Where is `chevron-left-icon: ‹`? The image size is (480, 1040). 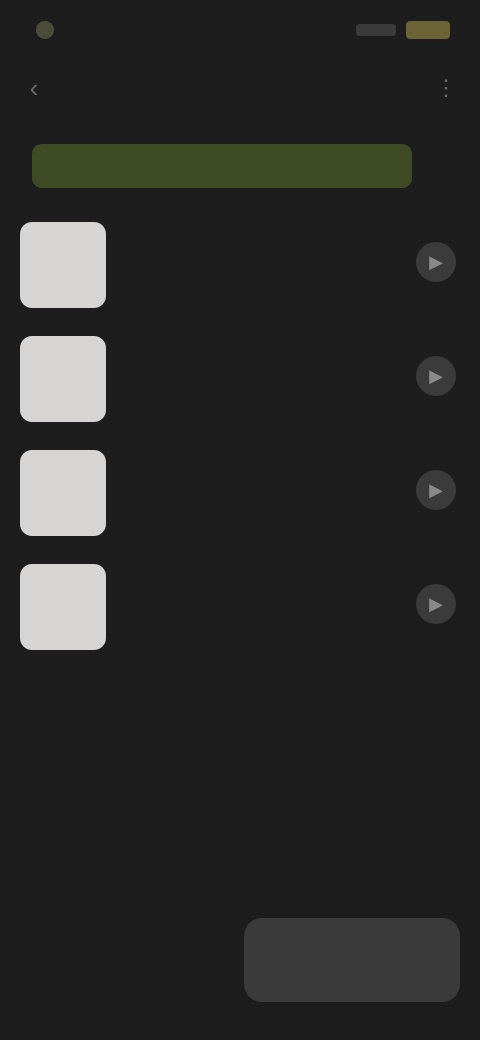 chevron-left-icon: ‹ is located at coordinates (34, 87).